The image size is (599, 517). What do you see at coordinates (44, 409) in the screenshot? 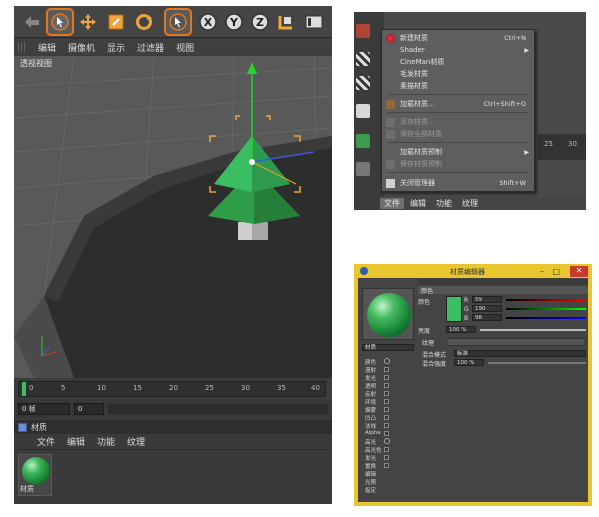
I see `current-frame-field: 0 帧` at bounding box center [44, 409].